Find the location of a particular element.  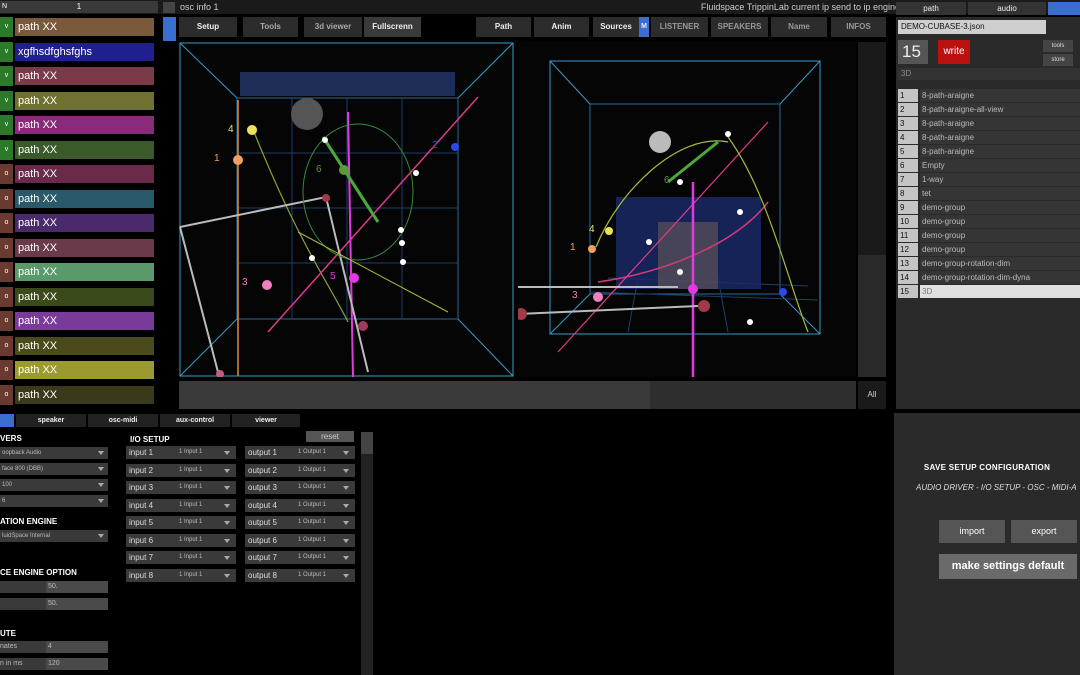

sources-m-toggle: M is located at coordinates (644, 27).